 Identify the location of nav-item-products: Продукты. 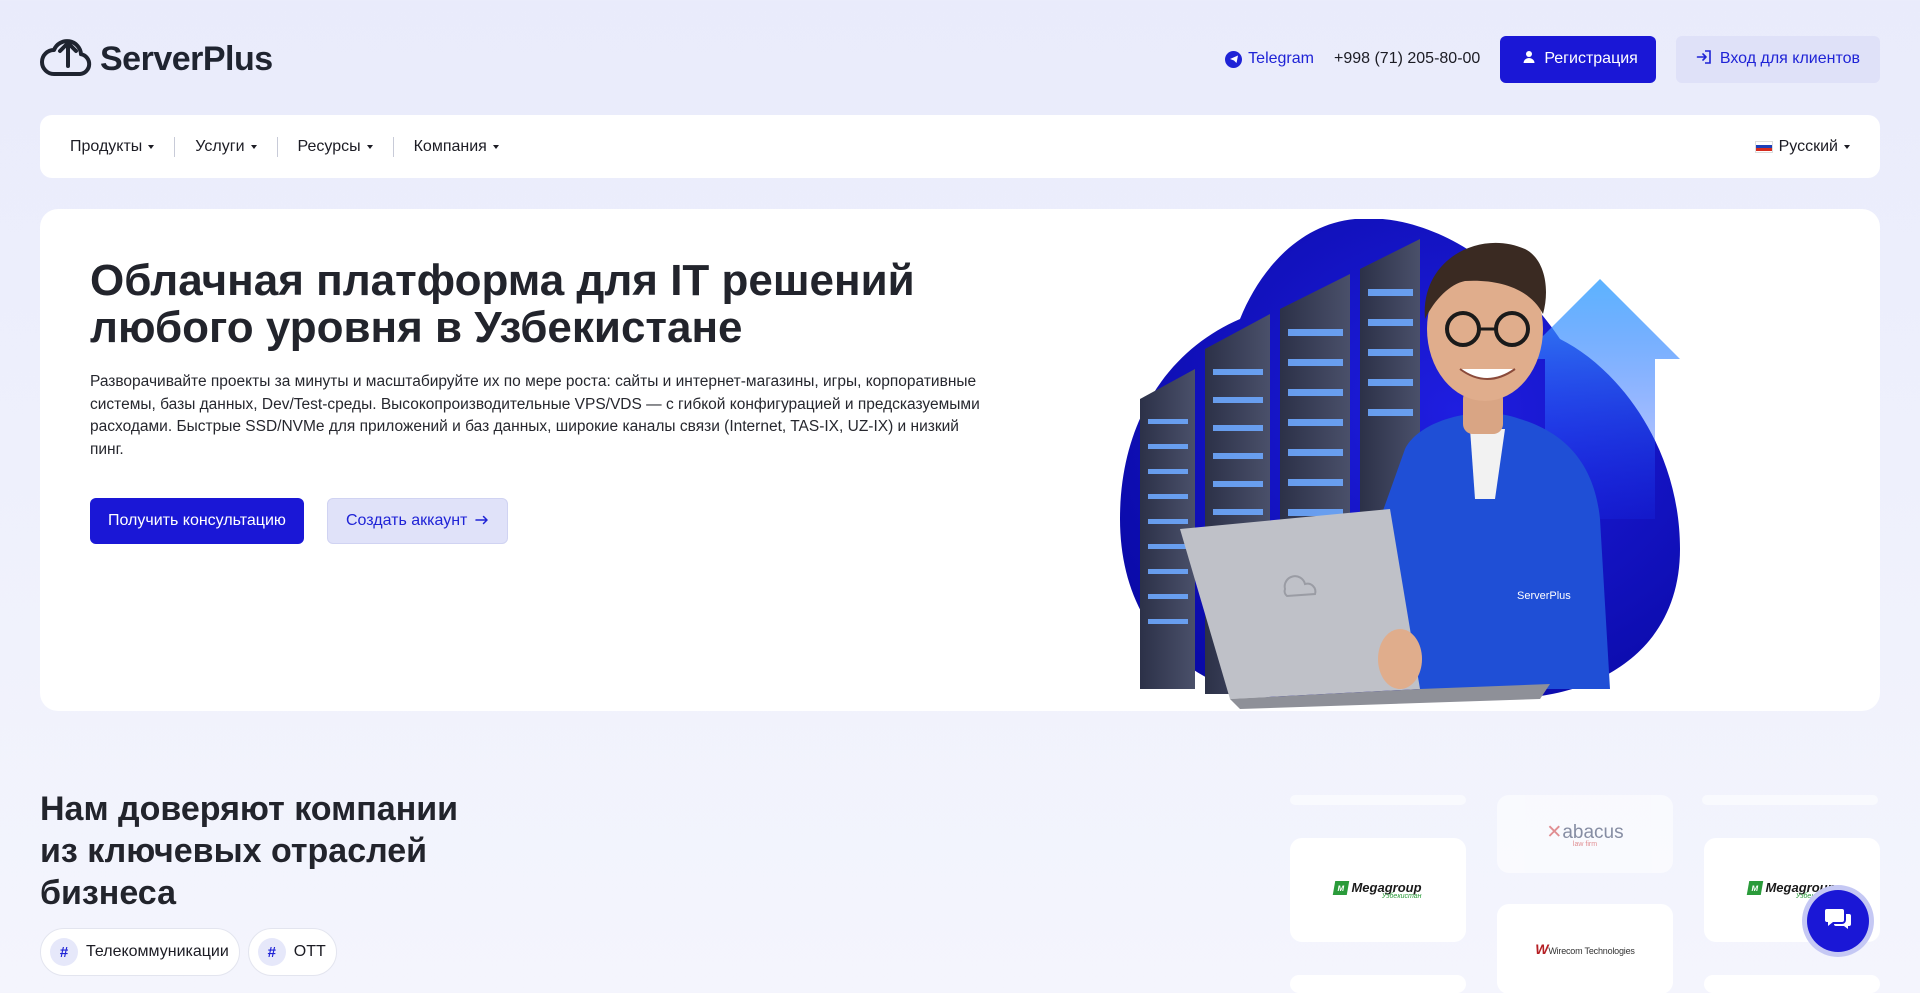
(122, 147).